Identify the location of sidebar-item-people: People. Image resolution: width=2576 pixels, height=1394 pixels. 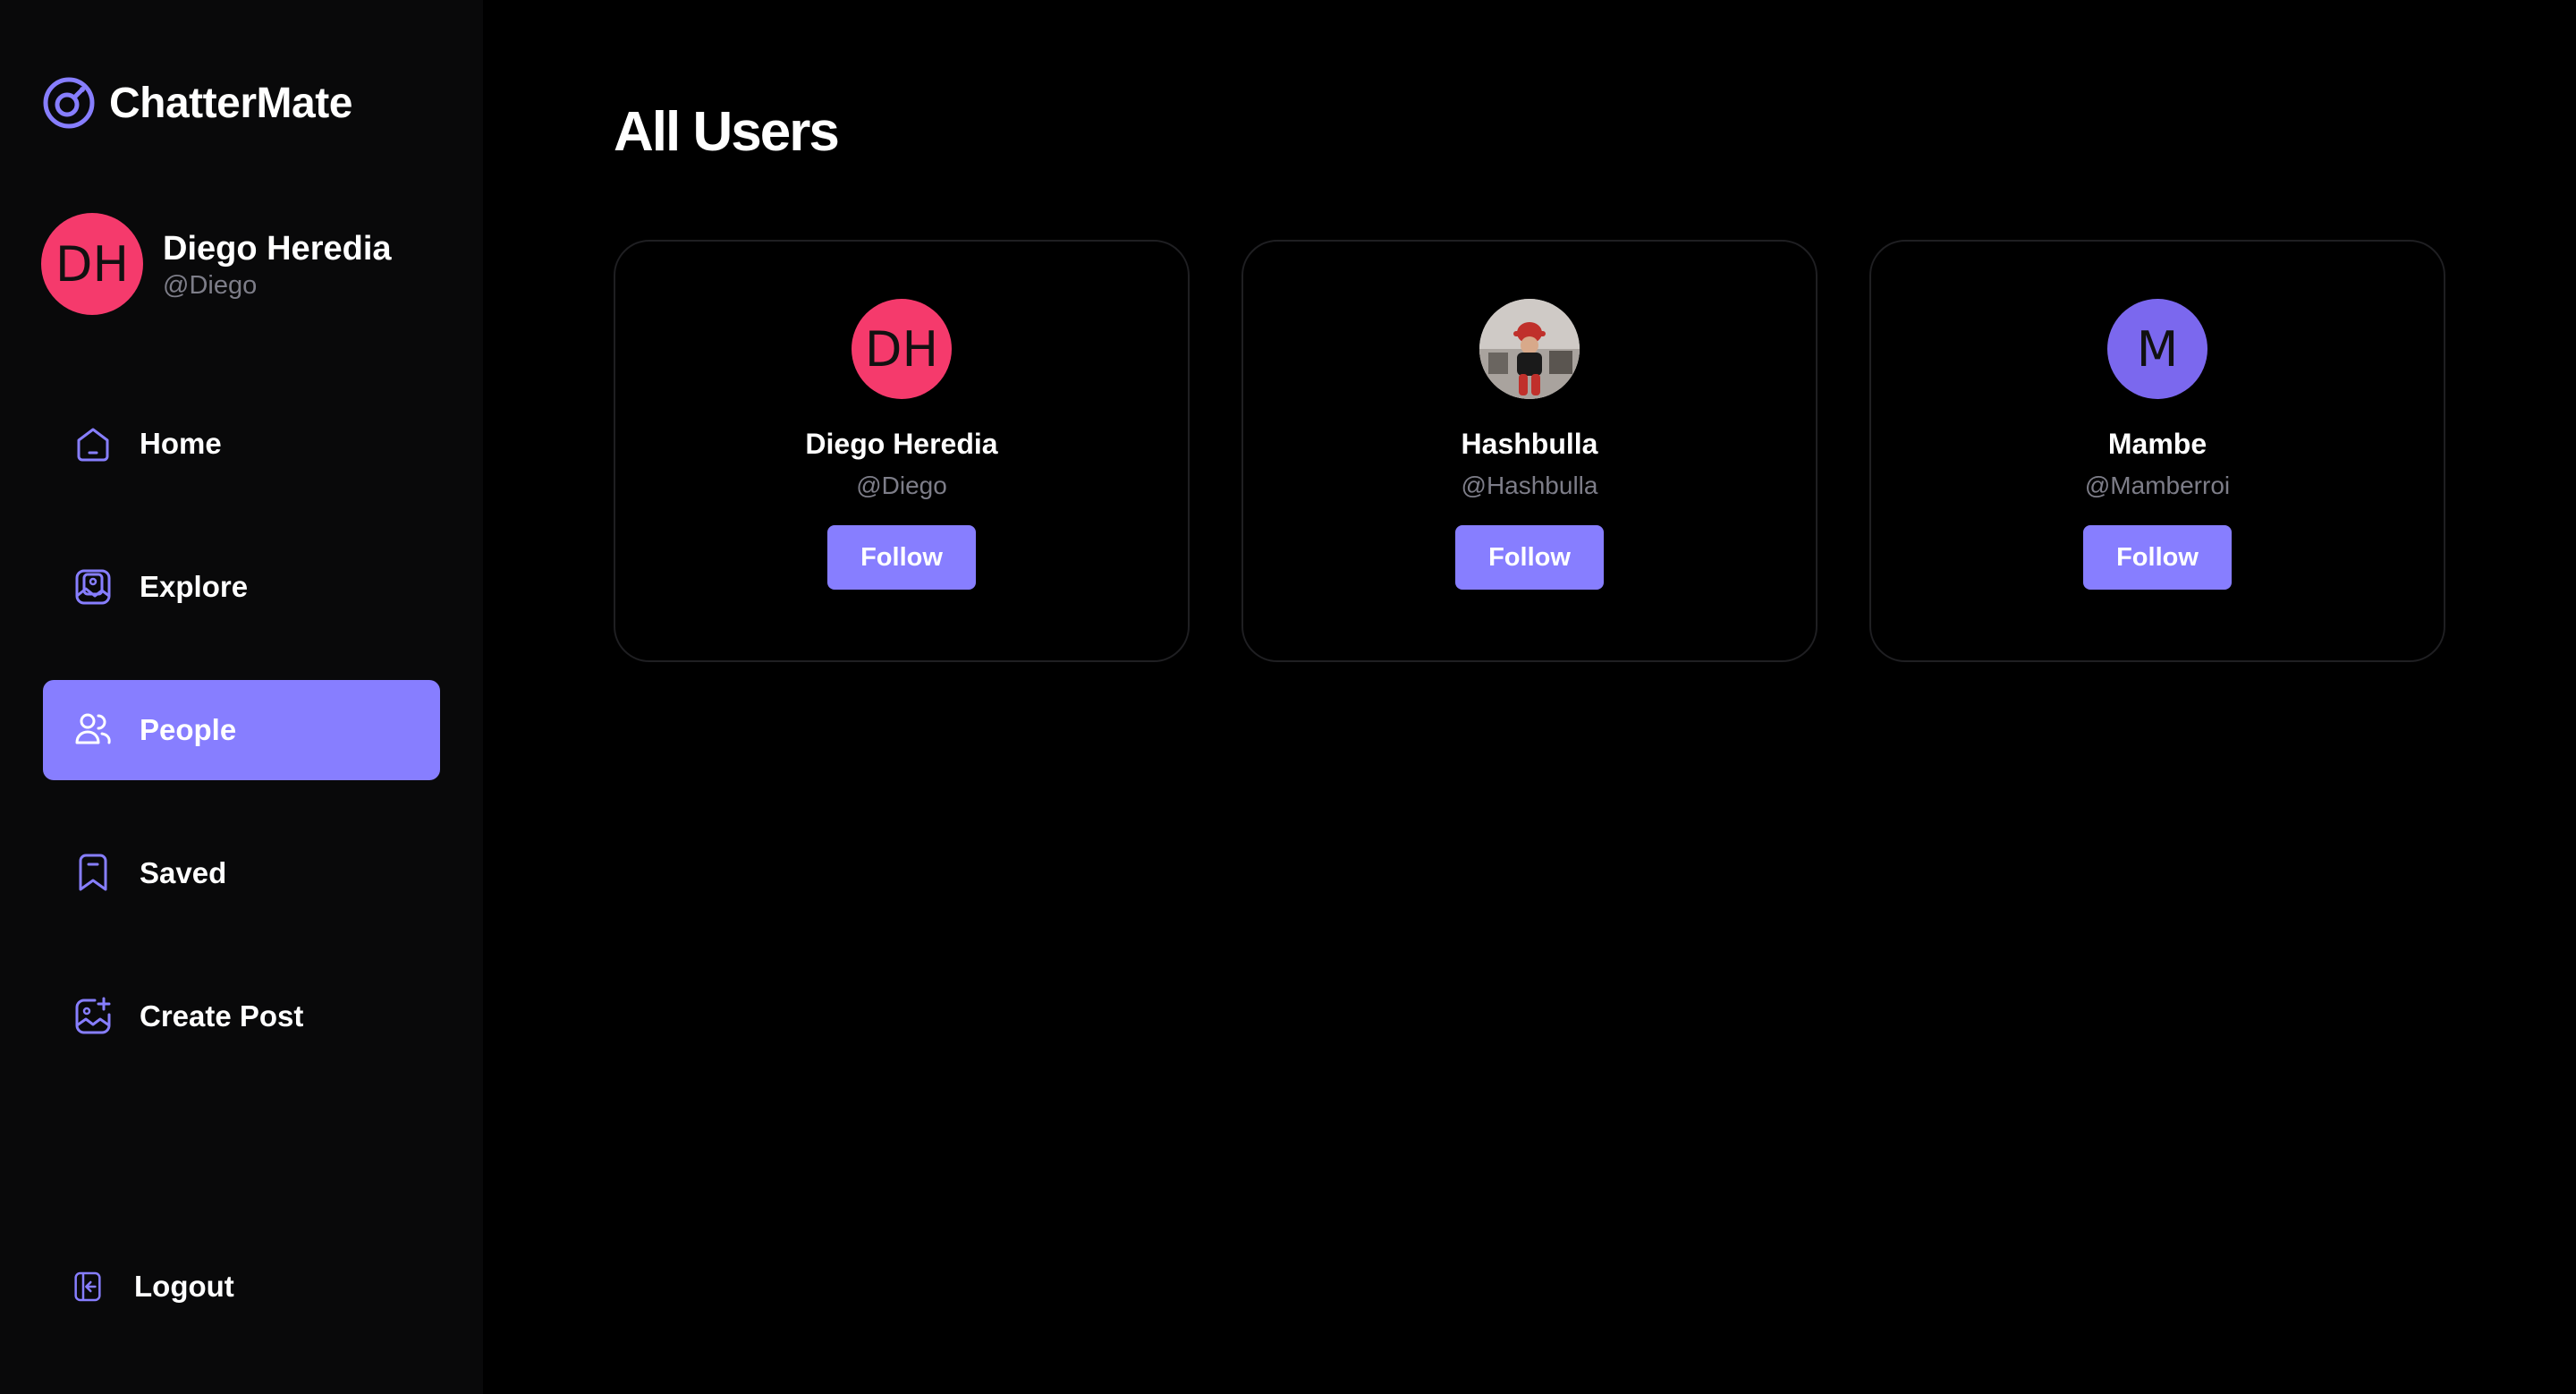
(241, 730).